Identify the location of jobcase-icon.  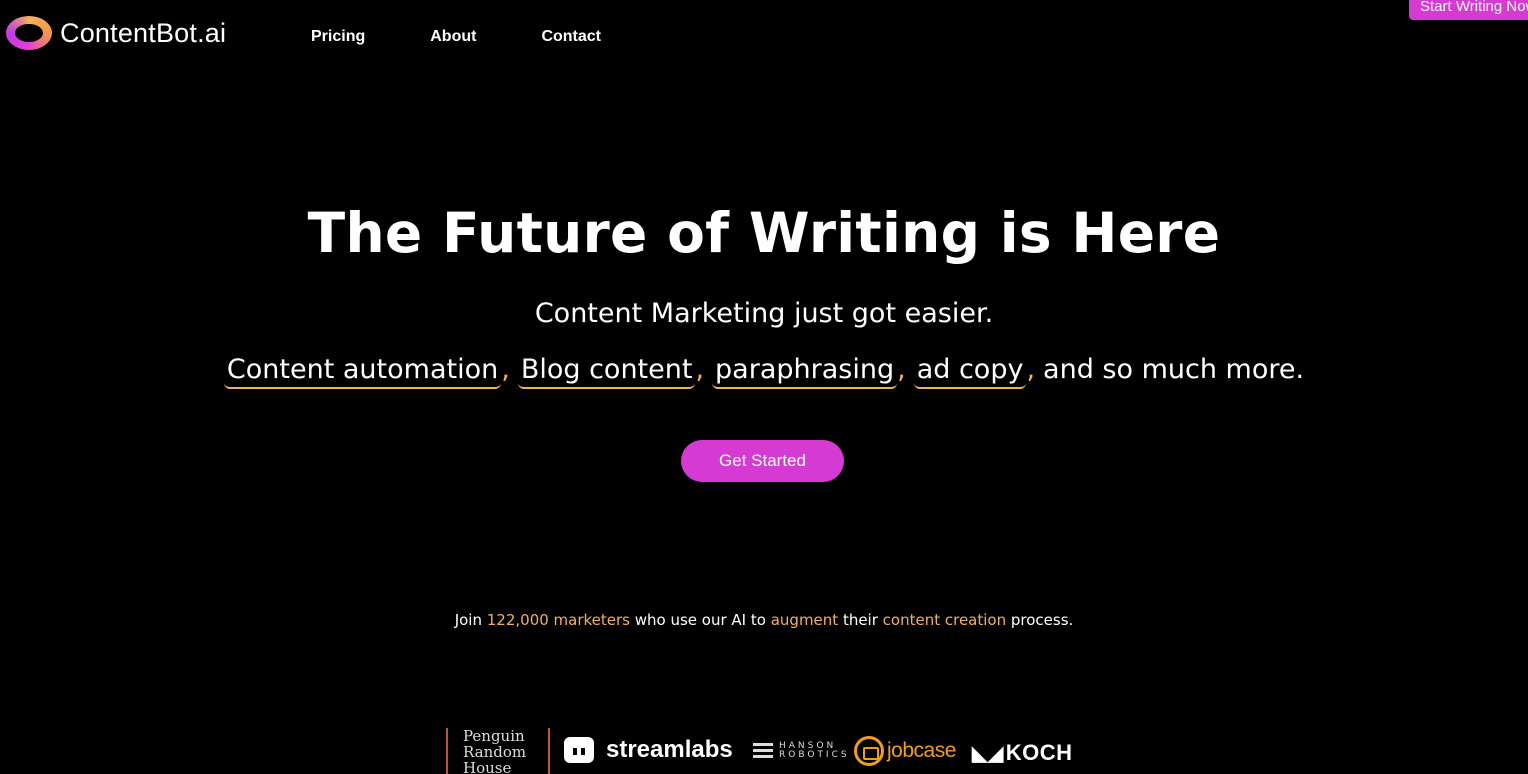
(869, 751).